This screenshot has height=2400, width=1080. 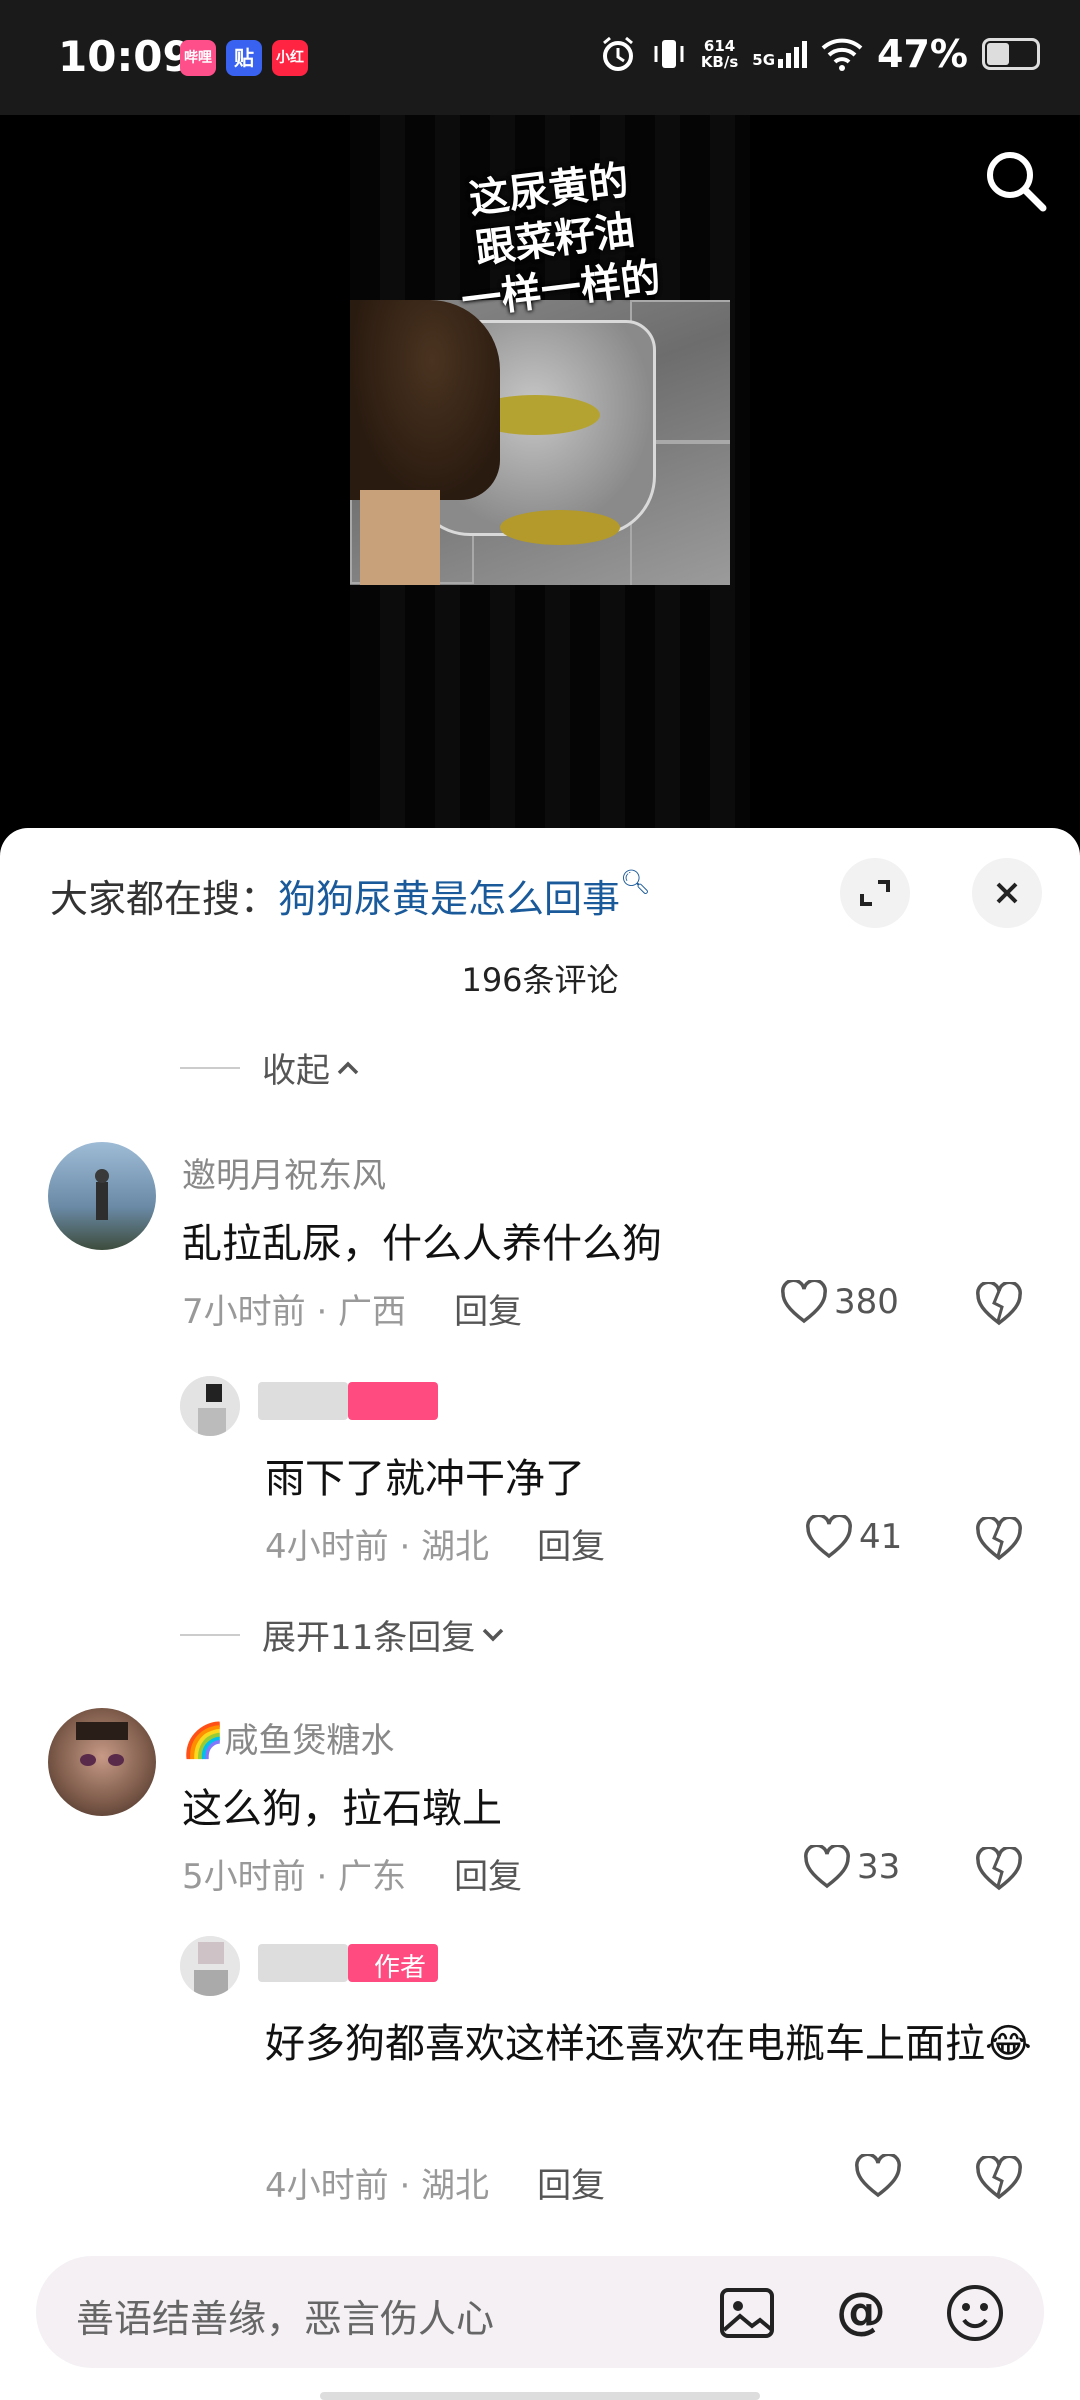 I want to click on comment-username: 🌈咸鱼煲糖水, so click(x=288, y=1737).